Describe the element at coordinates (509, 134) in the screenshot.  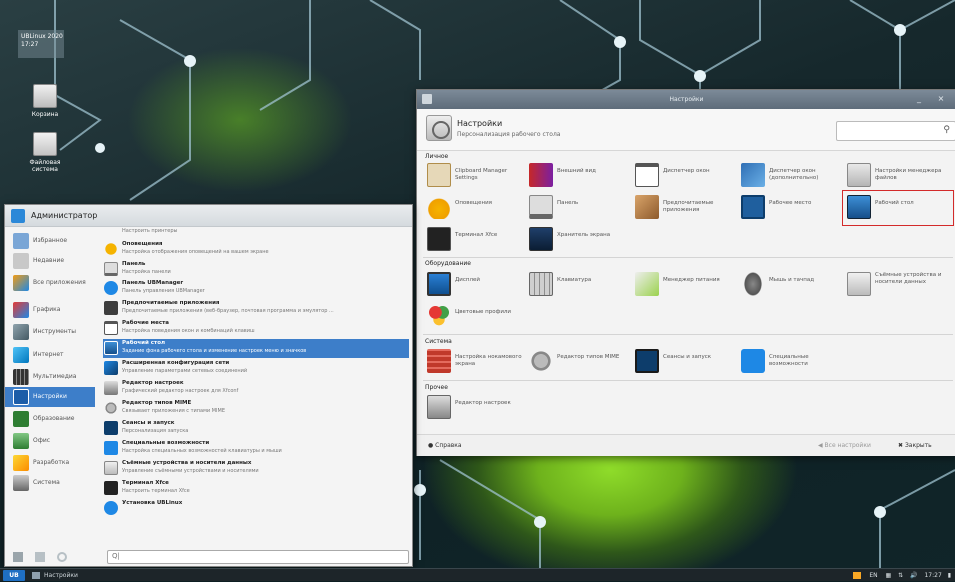
I see `page-subtitle: Персонализация рабочего стола` at that location.